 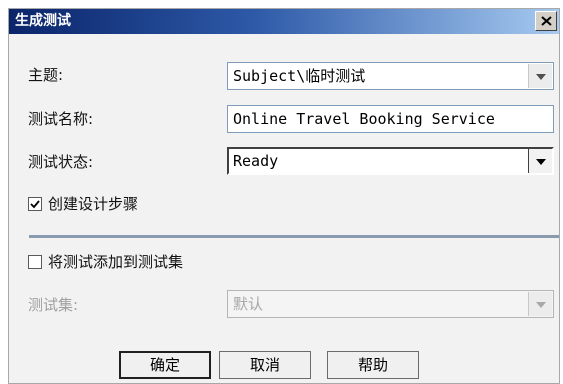 What do you see at coordinates (390, 304) in the screenshot?
I see `test-set-combobox: 默认` at bounding box center [390, 304].